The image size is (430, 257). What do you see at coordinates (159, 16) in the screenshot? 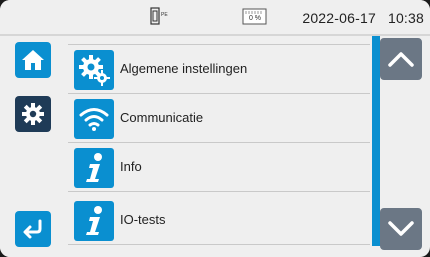
I see `probe-connector-icon: PE` at bounding box center [159, 16].